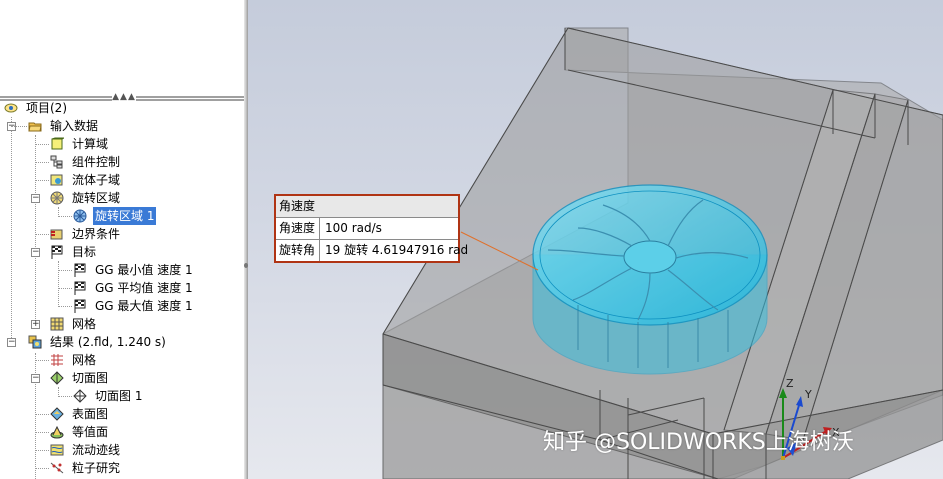 The height and width of the screenshot is (479, 943). I want to click on tree-item-boundary-conditions: 边界条件, so click(140, 234).